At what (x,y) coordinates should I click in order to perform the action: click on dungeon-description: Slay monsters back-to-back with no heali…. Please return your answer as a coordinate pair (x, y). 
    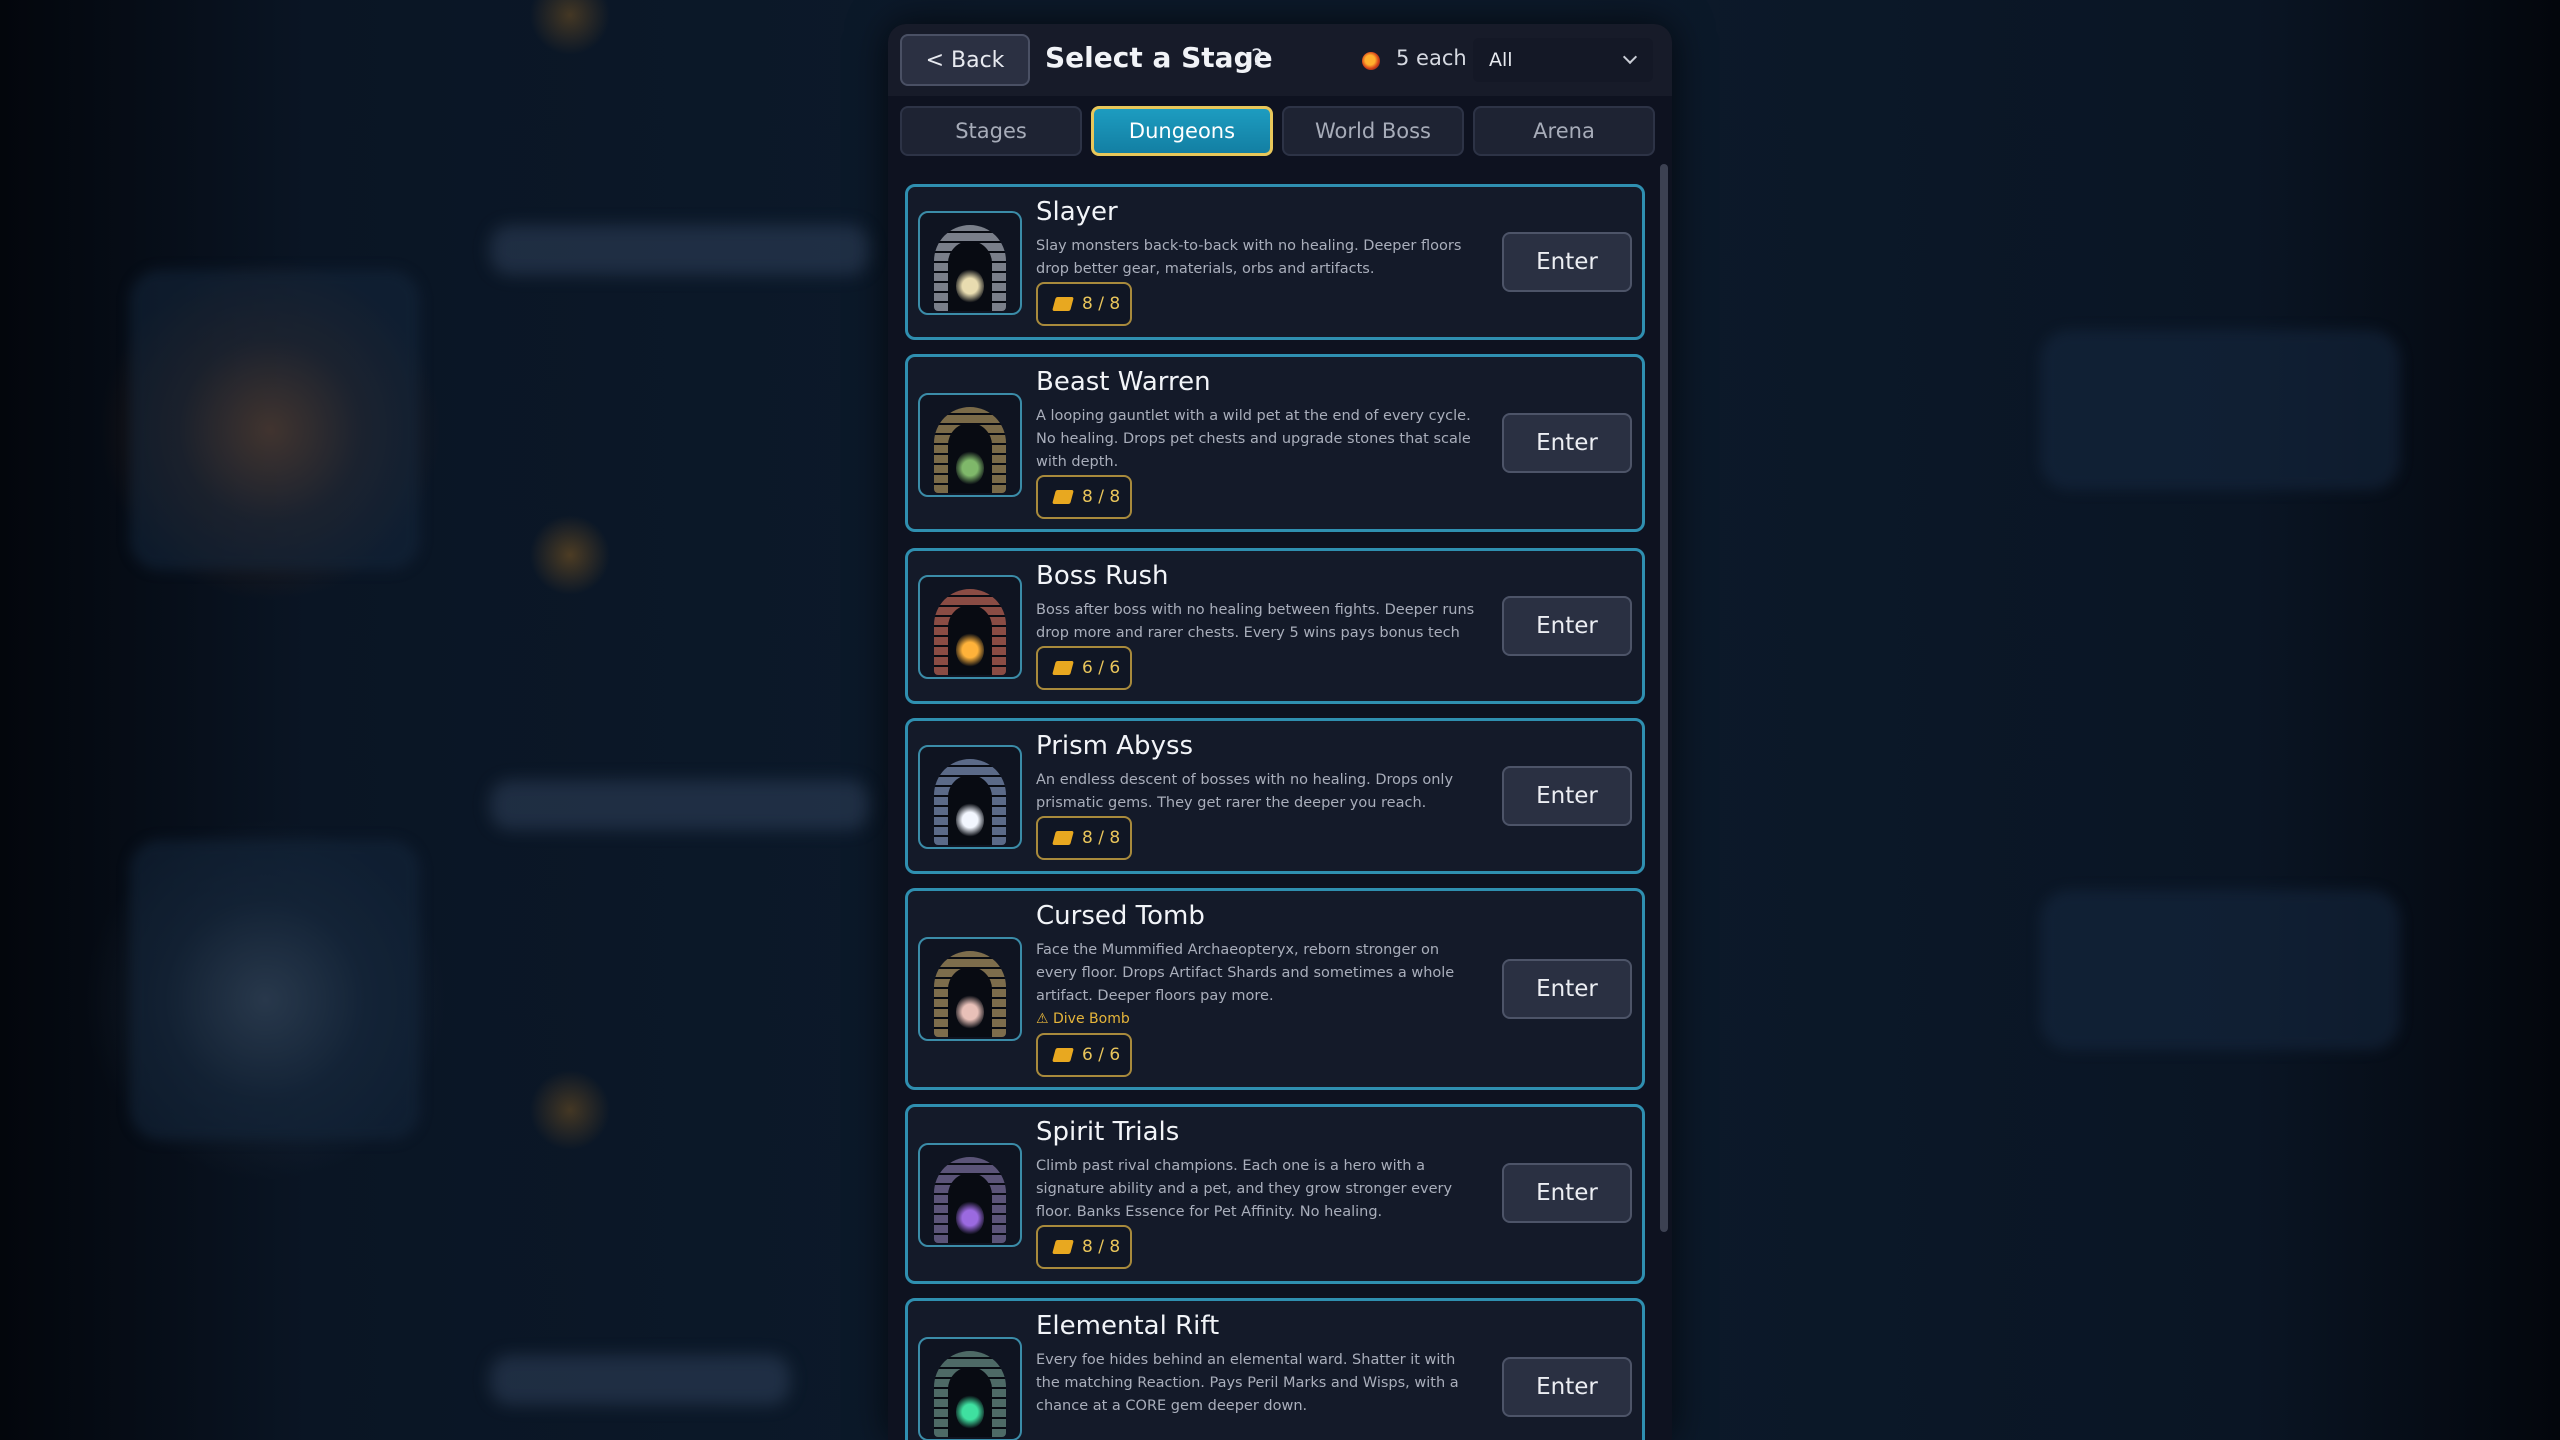
    Looking at the image, I should click on (1249, 257).